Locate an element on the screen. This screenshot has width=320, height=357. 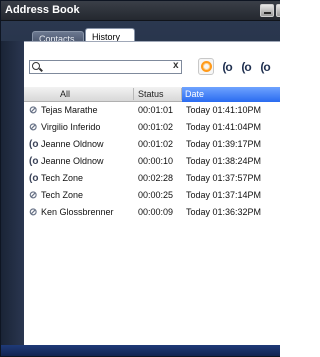
all-calls-filter-icon is located at coordinates (206, 66).